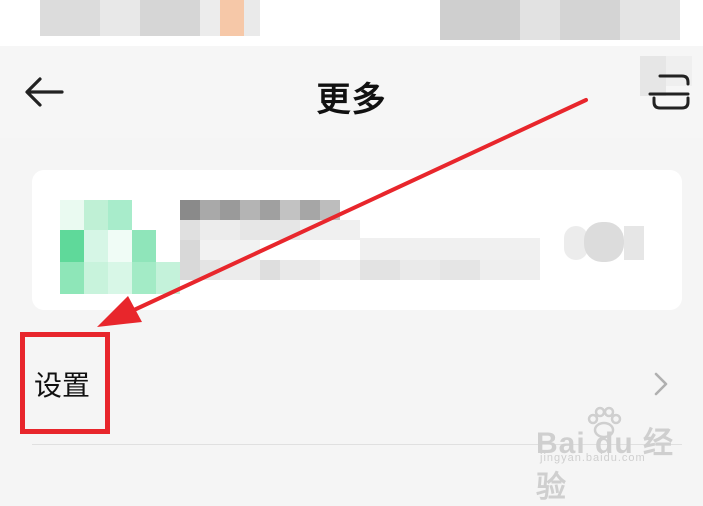 The height and width of the screenshot is (506, 703). Describe the element at coordinates (593, 458) in the screenshot. I see `watermark-site: jingyan.baidu.com` at that location.